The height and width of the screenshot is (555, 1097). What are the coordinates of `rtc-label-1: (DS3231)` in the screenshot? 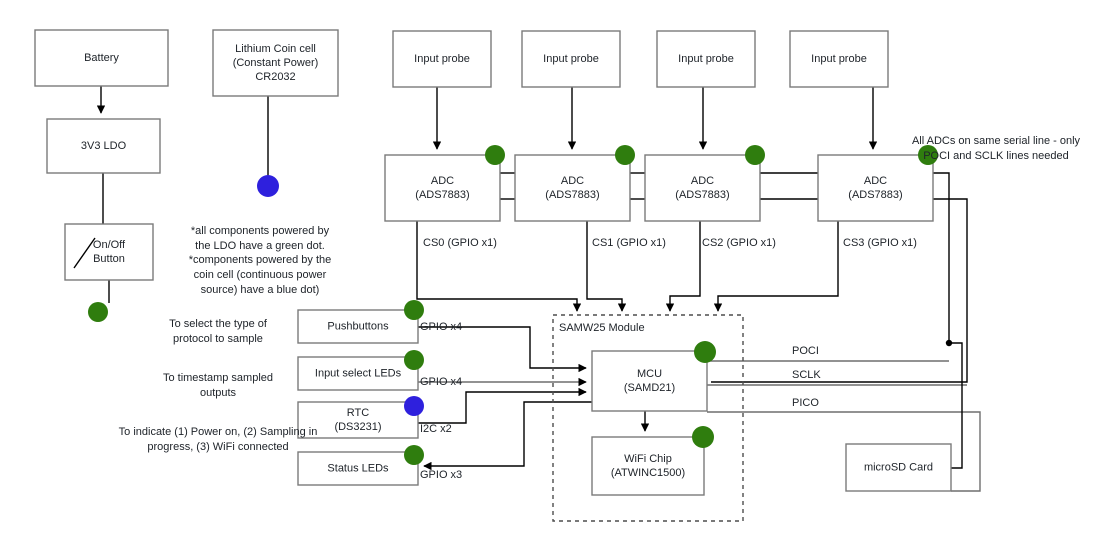 It's located at (357, 427).